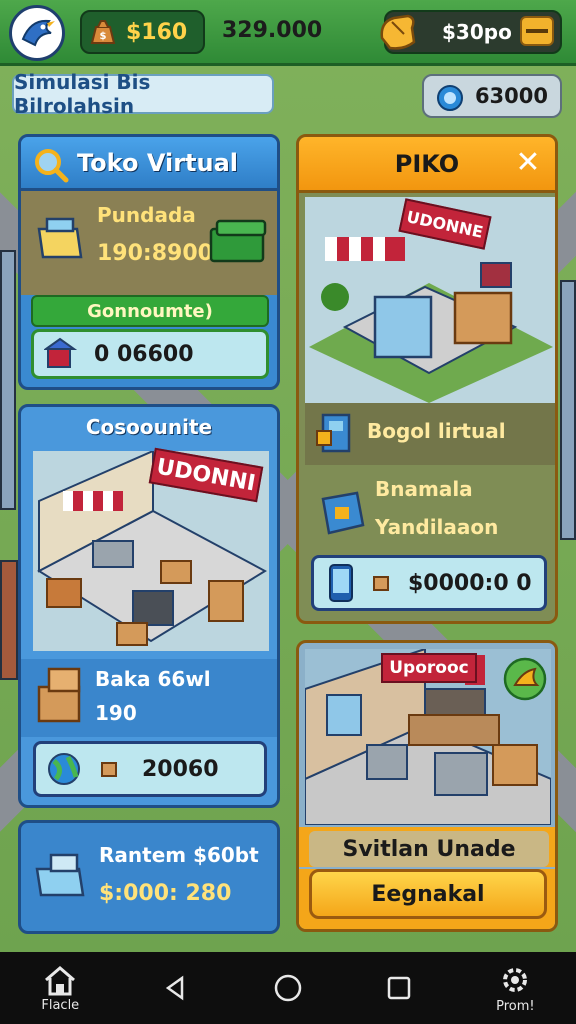 The image size is (576, 1024). What do you see at coordinates (61, 352) in the screenshot?
I see `shop-icon` at bounding box center [61, 352].